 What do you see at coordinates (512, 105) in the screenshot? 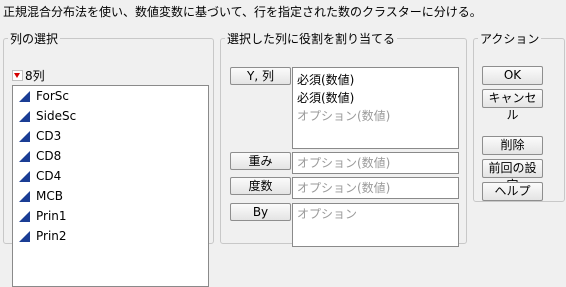
I see `cancel-button: キャンセル` at bounding box center [512, 105].